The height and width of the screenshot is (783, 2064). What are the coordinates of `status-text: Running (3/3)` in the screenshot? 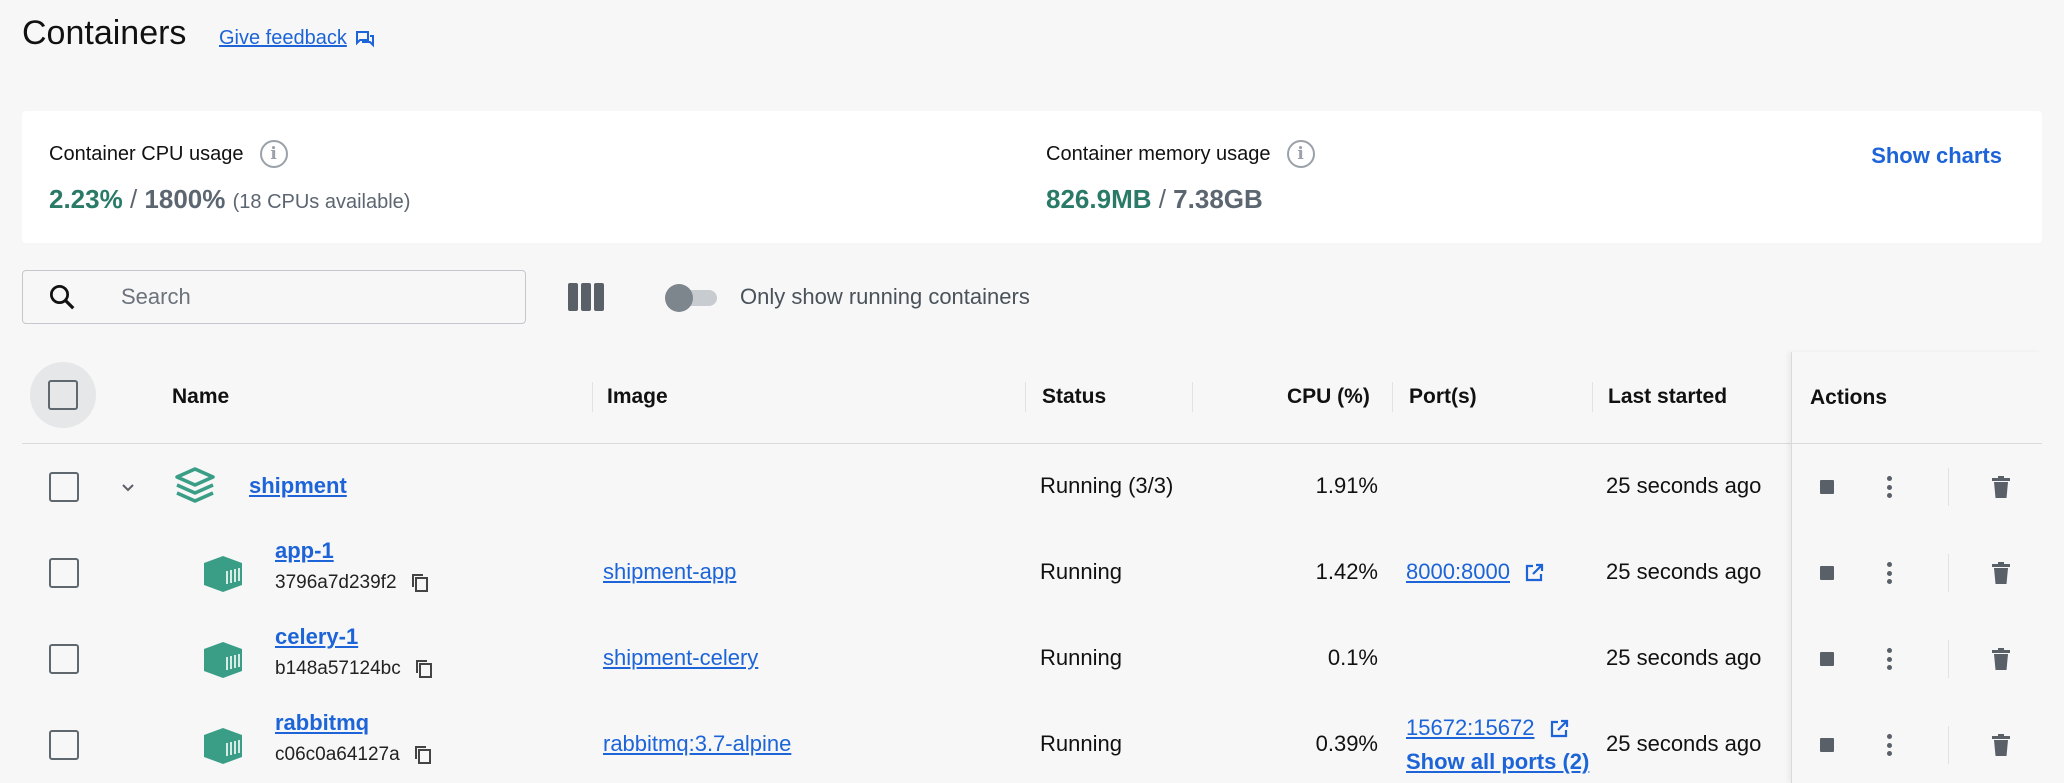 It's located at (1107, 485).